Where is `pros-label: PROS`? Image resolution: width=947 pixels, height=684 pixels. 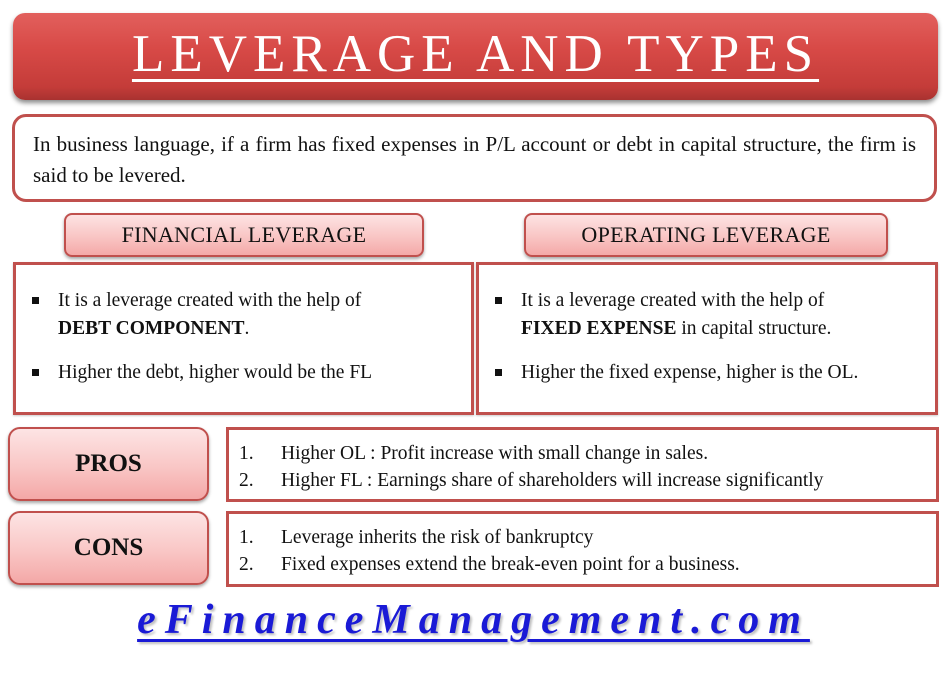
pros-label: PROS is located at coordinates (108, 464).